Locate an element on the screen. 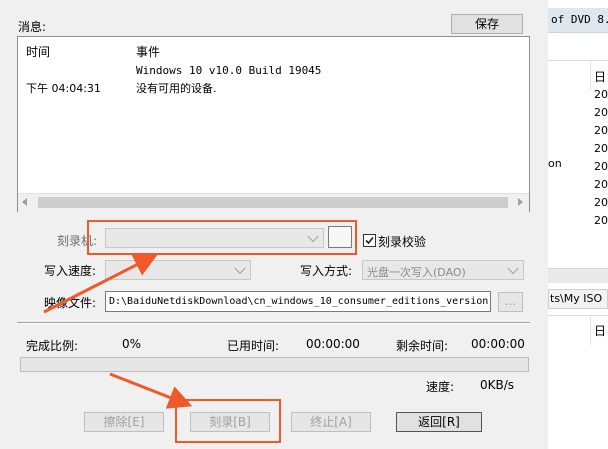  highlight-burn-button-box is located at coordinates (228, 421).